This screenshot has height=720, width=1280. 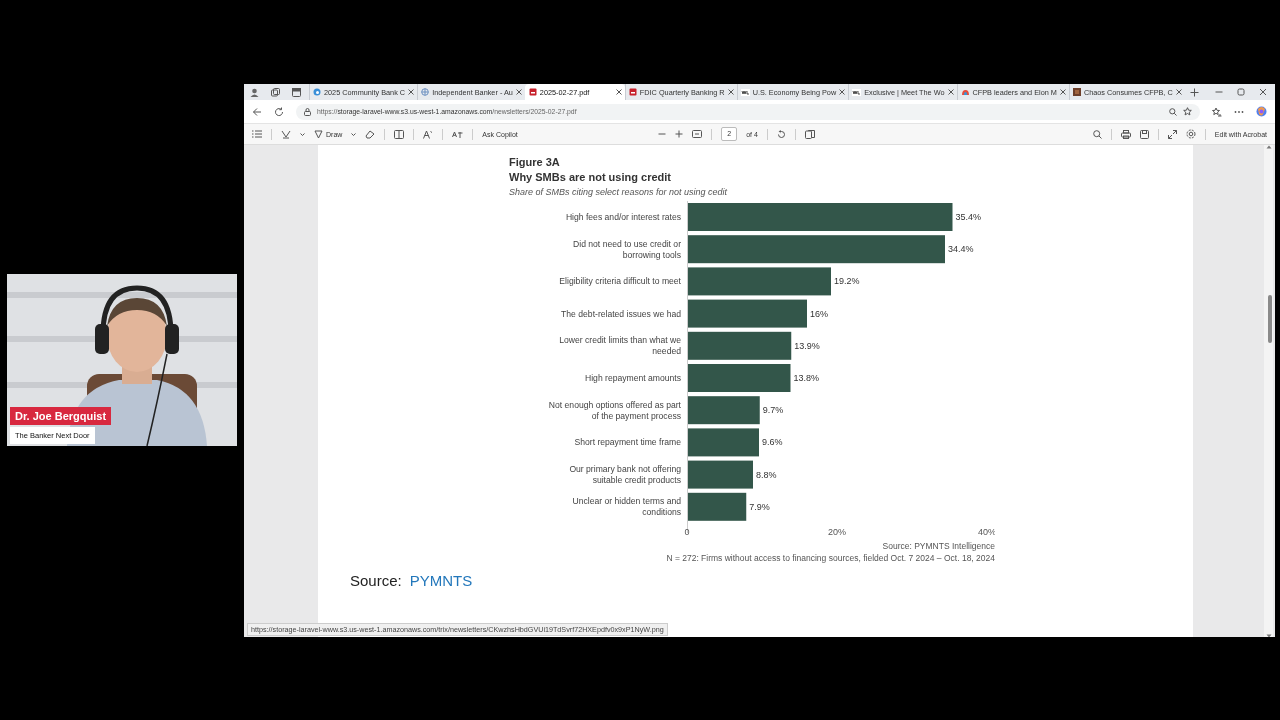 What do you see at coordinates (317, 92) in the screenshot?
I see `browser-icon` at bounding box center [317, 92].